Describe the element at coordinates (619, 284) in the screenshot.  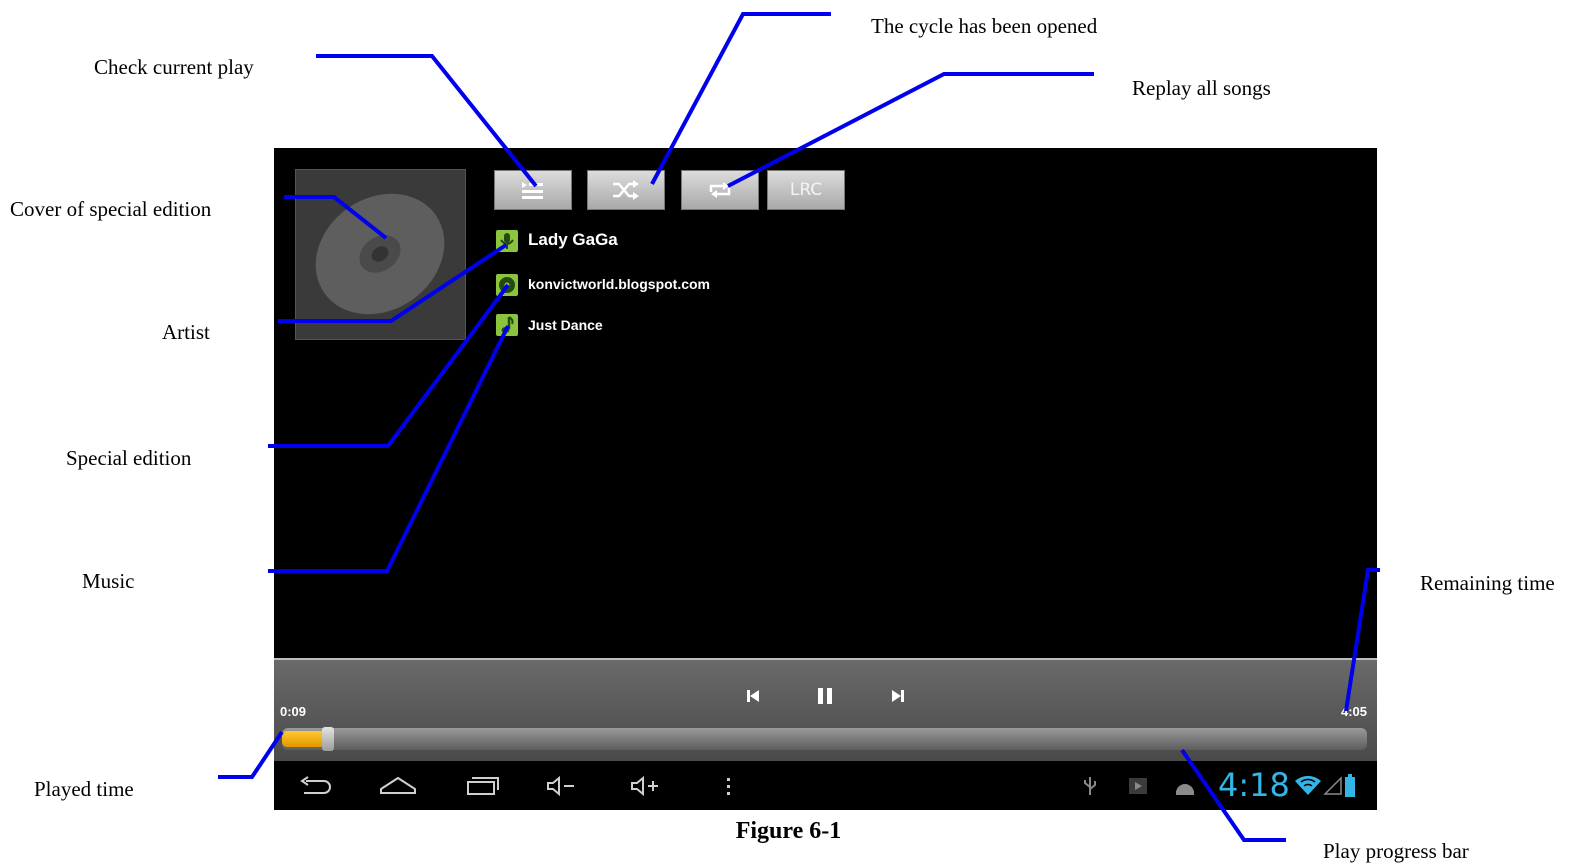
I see `album-name: konvictworld.blogspot.com` at that location.